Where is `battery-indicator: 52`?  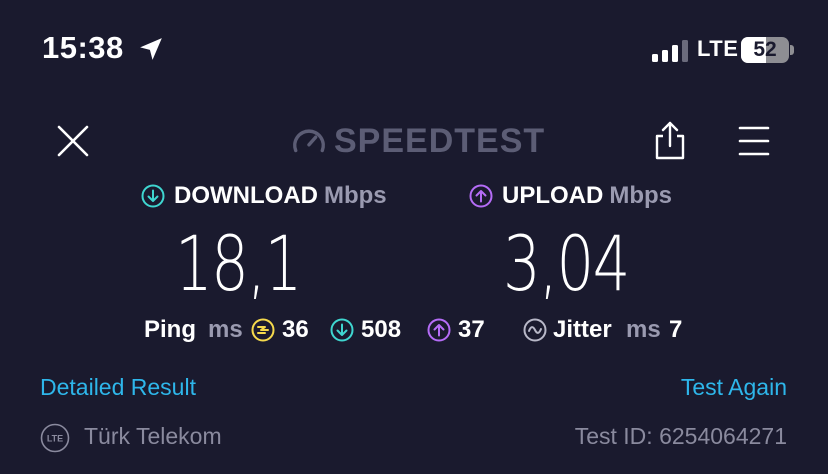 battery-indicator: 52 is located at coordinates (765, 50).